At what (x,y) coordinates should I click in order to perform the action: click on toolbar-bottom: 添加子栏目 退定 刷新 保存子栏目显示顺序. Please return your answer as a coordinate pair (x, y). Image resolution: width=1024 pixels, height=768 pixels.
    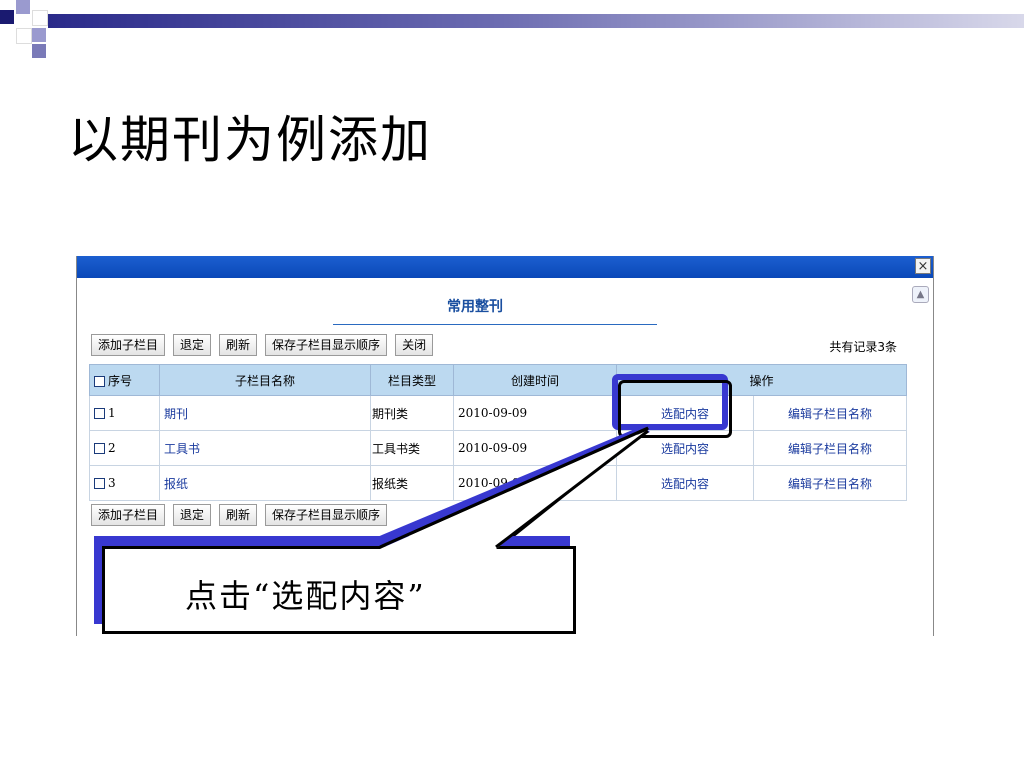
    Looking at the image, I should click on (239, 515).